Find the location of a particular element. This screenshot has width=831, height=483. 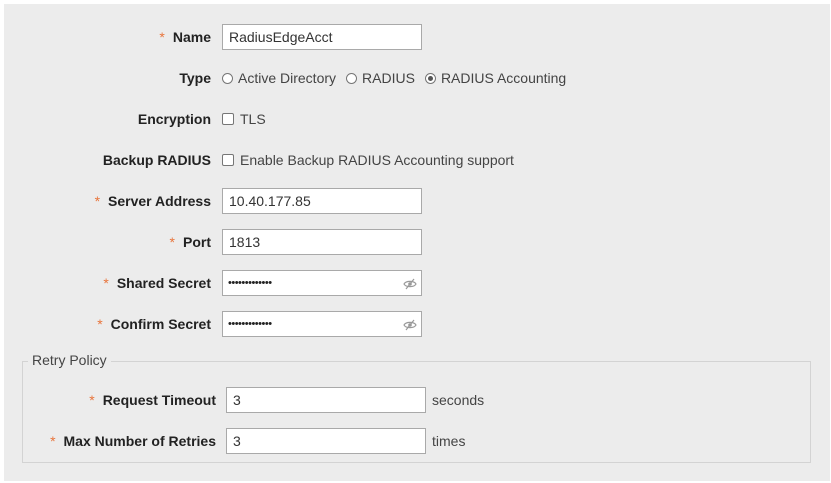

confirm-secret-input: ••••••••••••• is located at coordinates (322, 324).